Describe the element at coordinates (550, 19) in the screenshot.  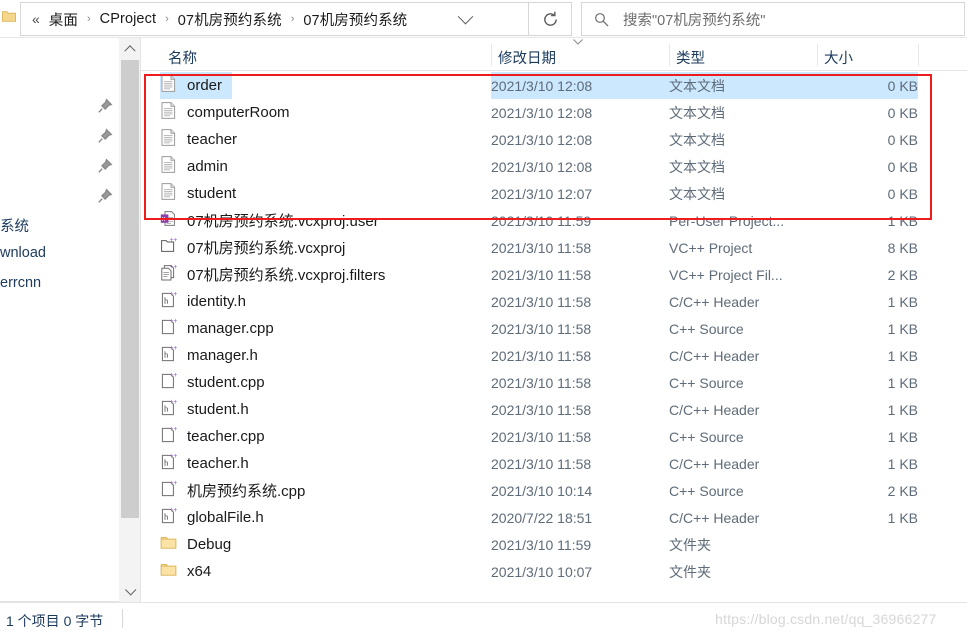
I see `refresh-button` at that location.